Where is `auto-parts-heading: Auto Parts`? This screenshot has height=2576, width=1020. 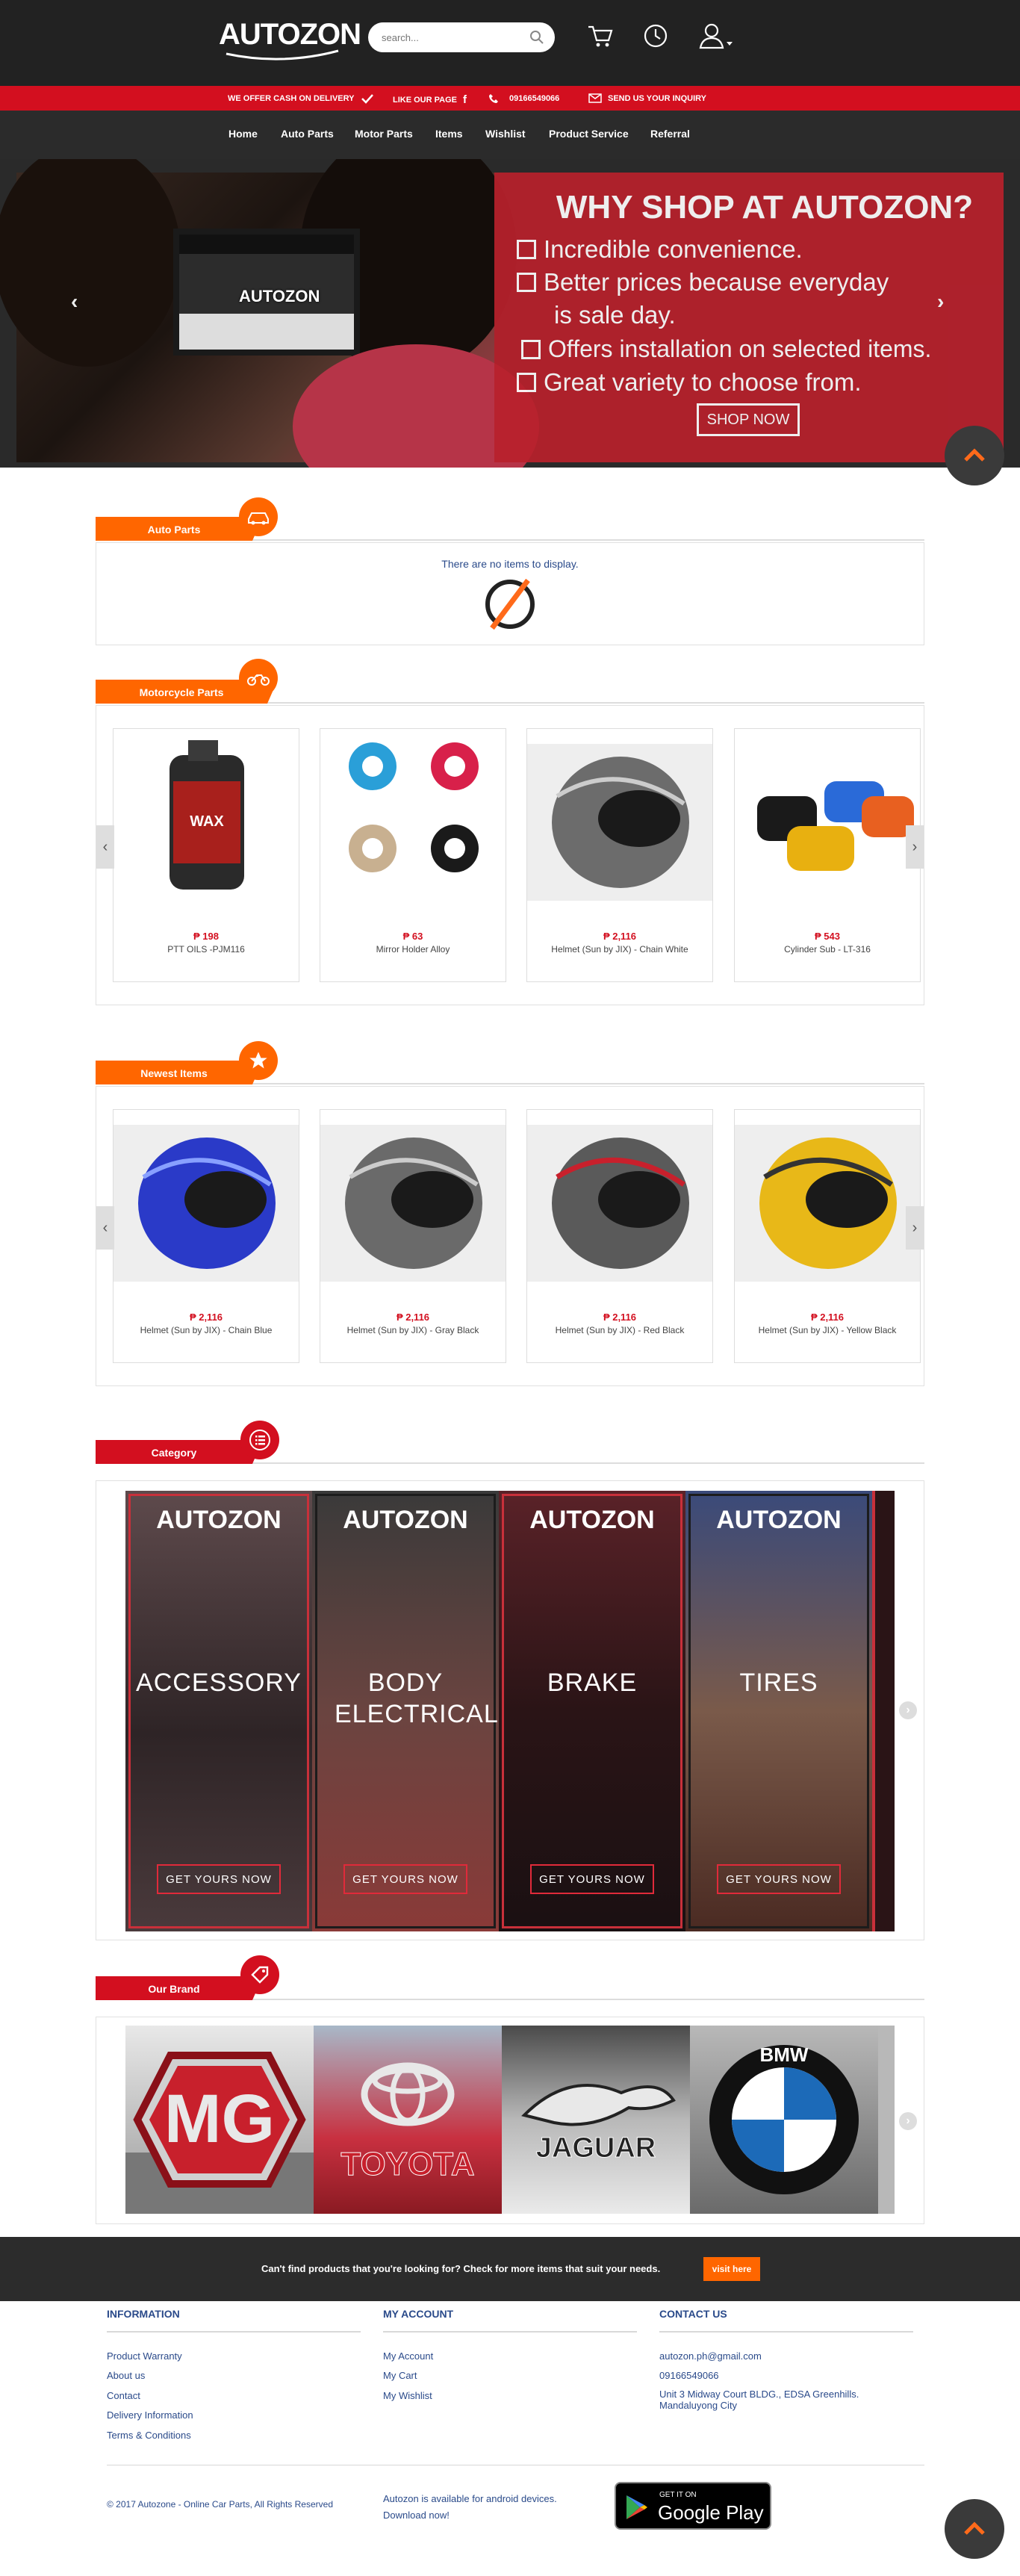
auto-parts-heading: Auto Parts is located at coordinates (179, 529).